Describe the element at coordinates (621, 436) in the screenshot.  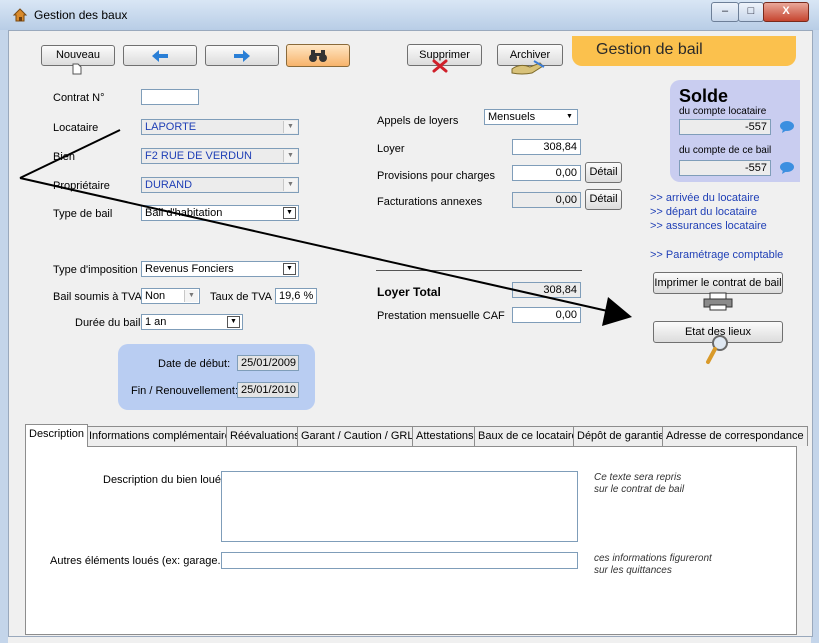
I see `tab-deposit: Dépôt de garantie` at that location.